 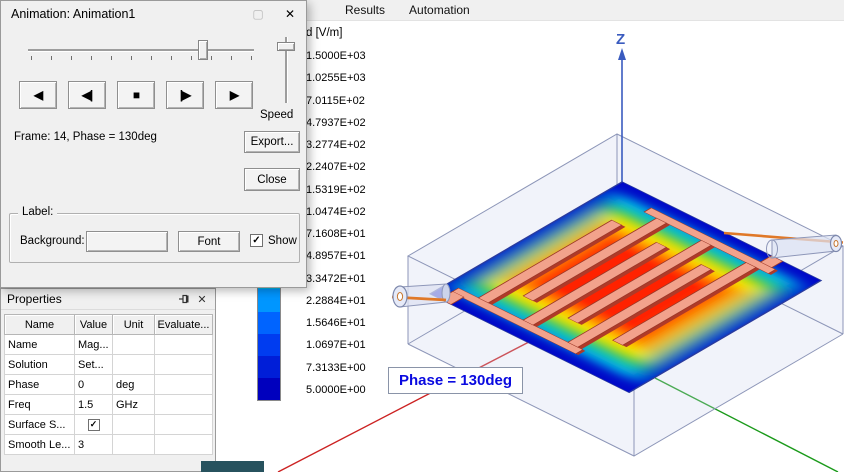 What do you see at coordinates (336, 145) in the screenshot?
I see `legend-value: 3.2774E+02` at bounding box center [336, 145].